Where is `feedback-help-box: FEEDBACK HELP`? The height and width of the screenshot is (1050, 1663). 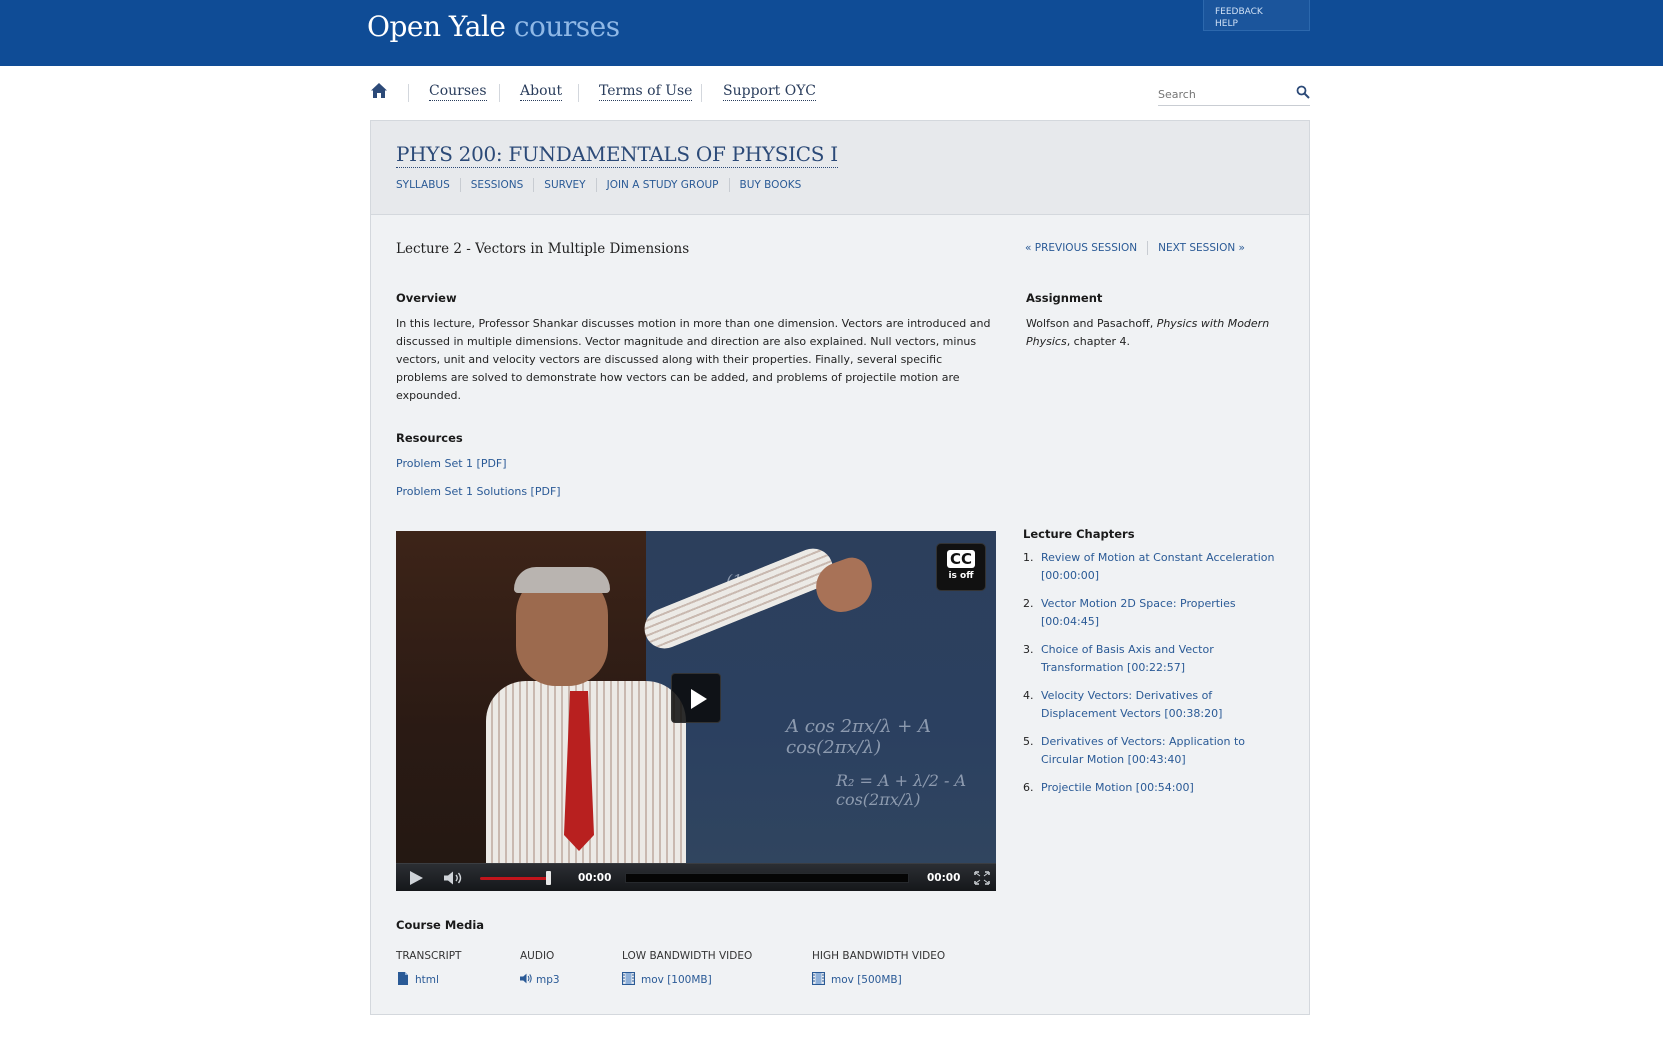 feedback-help-box: FEEDBACK HELP is located at coordinates (1256, 15).